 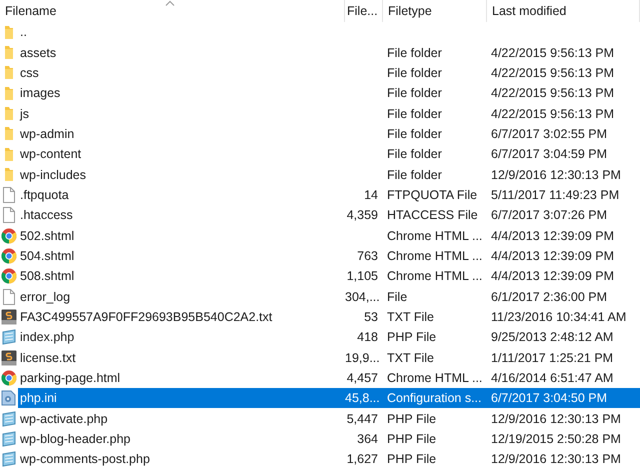 I want to click on file-name: php.ini, so click(x=181, y=398).